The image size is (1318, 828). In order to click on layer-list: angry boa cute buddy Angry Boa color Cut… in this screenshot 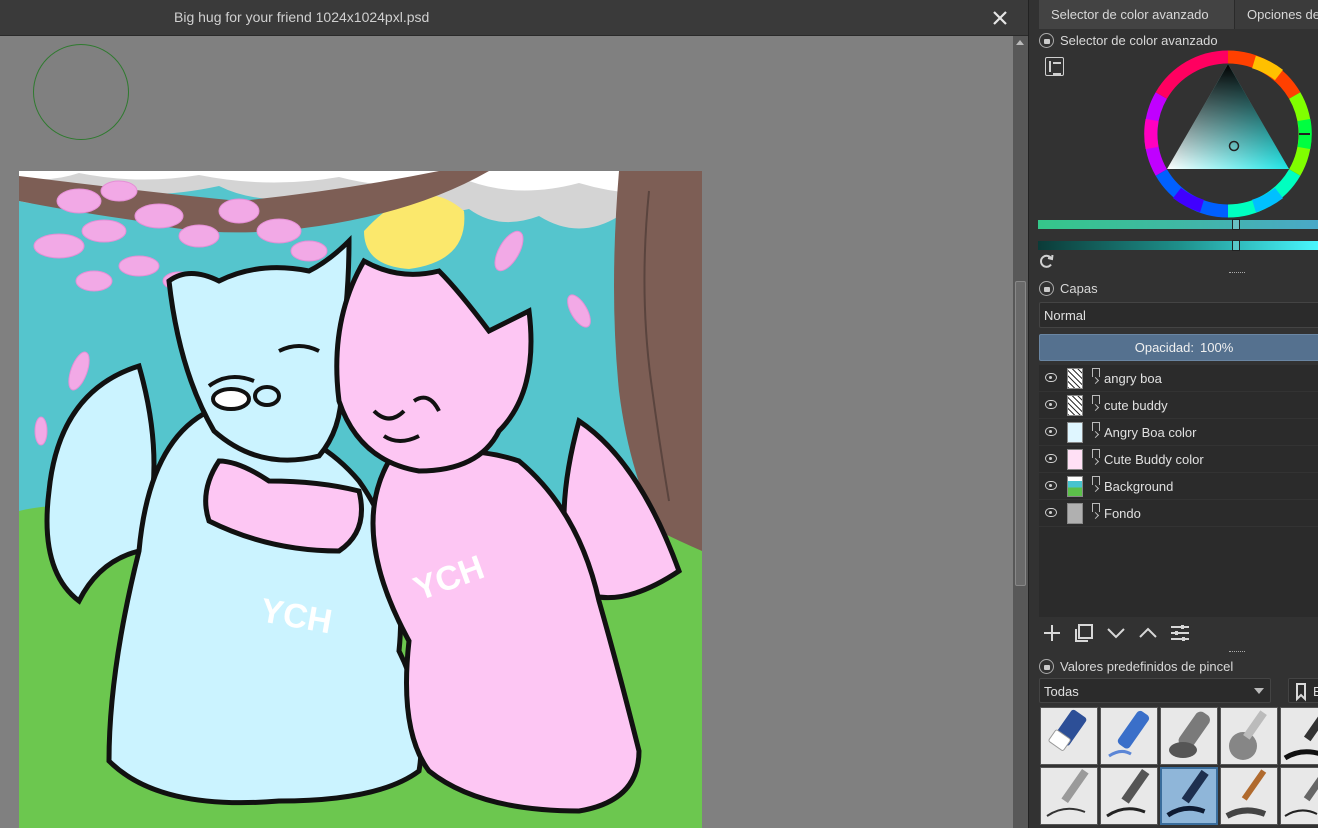, I will do `click(1178, 491)`.